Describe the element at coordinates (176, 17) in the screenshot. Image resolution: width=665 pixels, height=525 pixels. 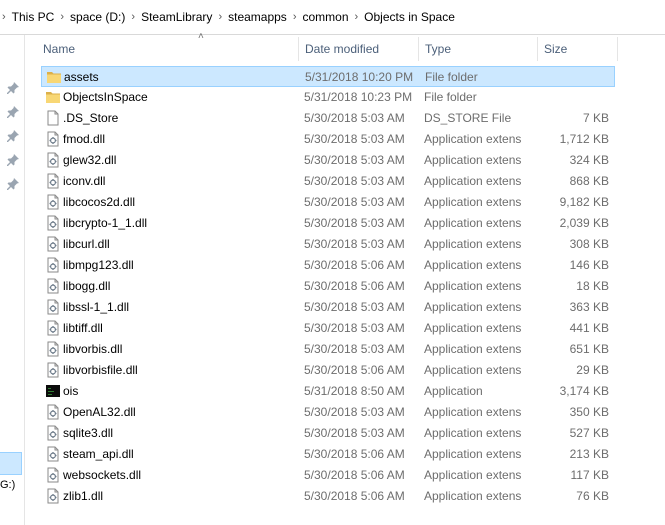
I see `breadcrumb-steamlibrary: SteamLibrary` at that location.